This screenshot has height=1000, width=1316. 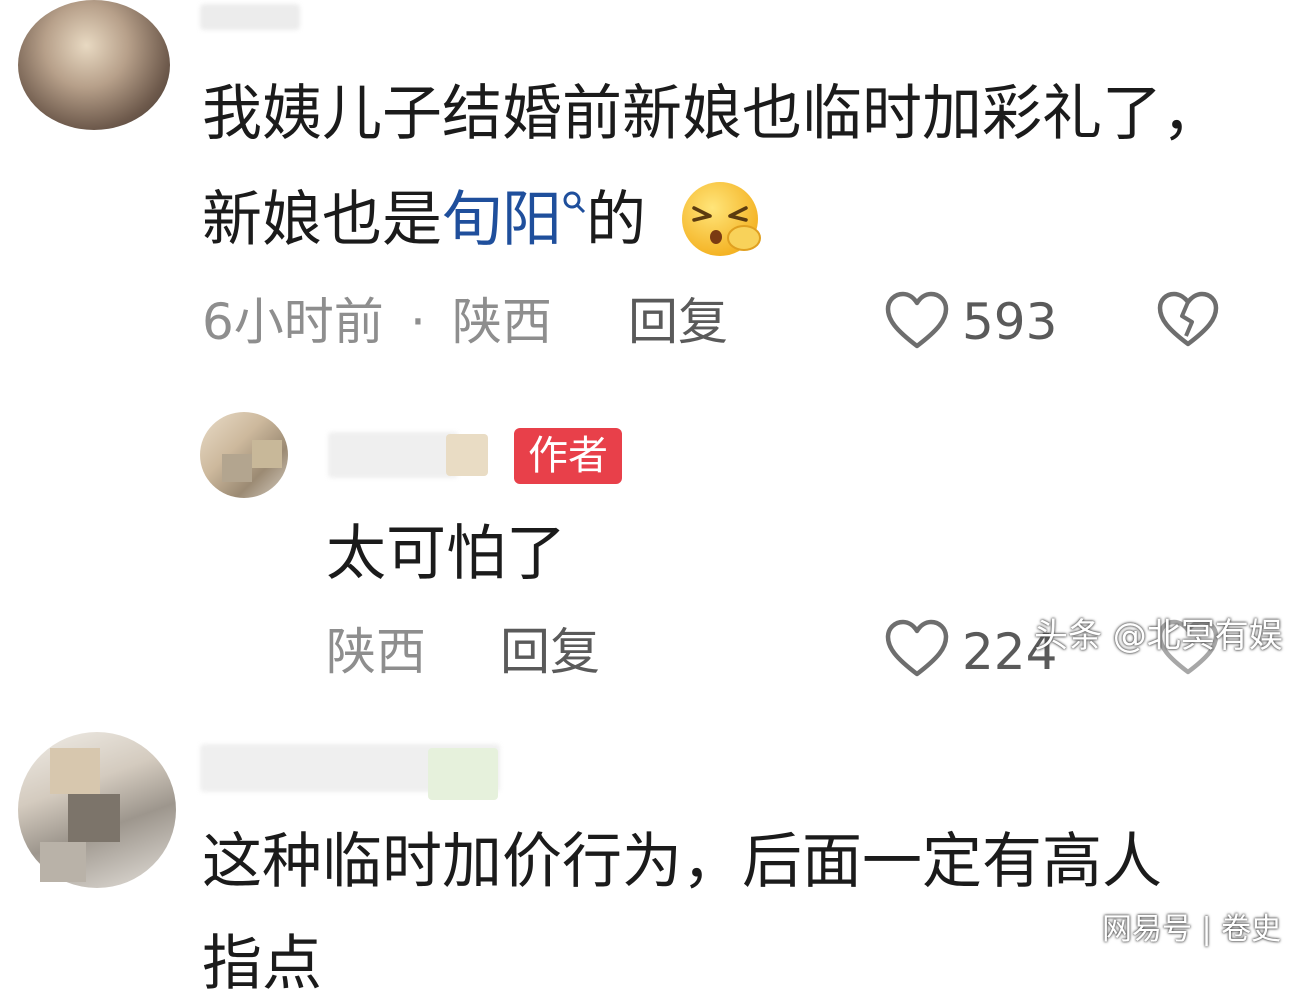 What do you see at coordinates (293, 322) in the screenshot?
I see `comment-time: 6小时前` at bounding box center [293, 322].